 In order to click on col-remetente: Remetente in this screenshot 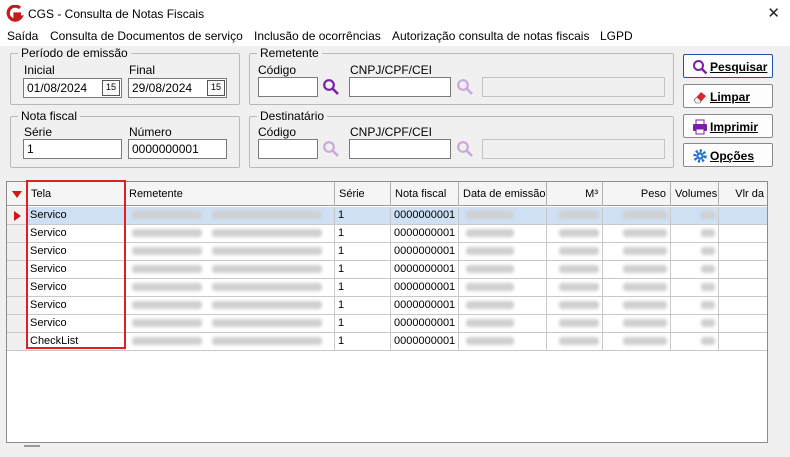, I will do `click(230, 194)`.